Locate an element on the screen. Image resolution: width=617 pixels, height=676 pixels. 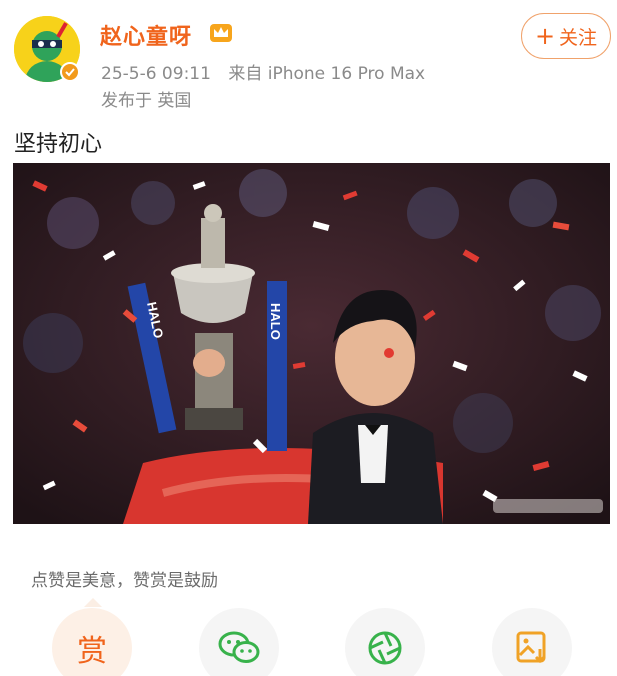
save-image-button is located at coordinates (532, 642).